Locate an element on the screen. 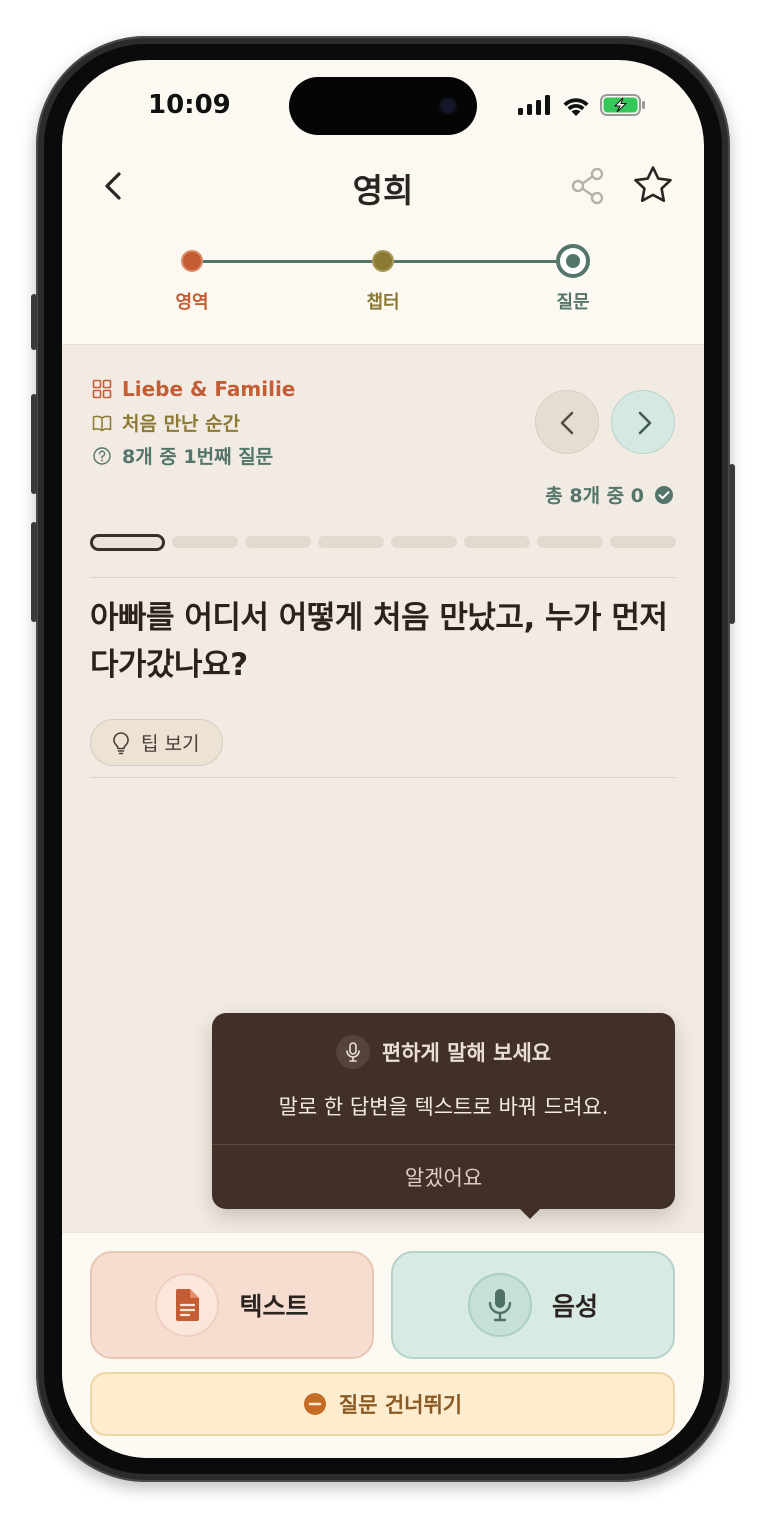 The width and height of the screenshot is (765, 1518). wifi-icon is located at coordinates (576, 106).